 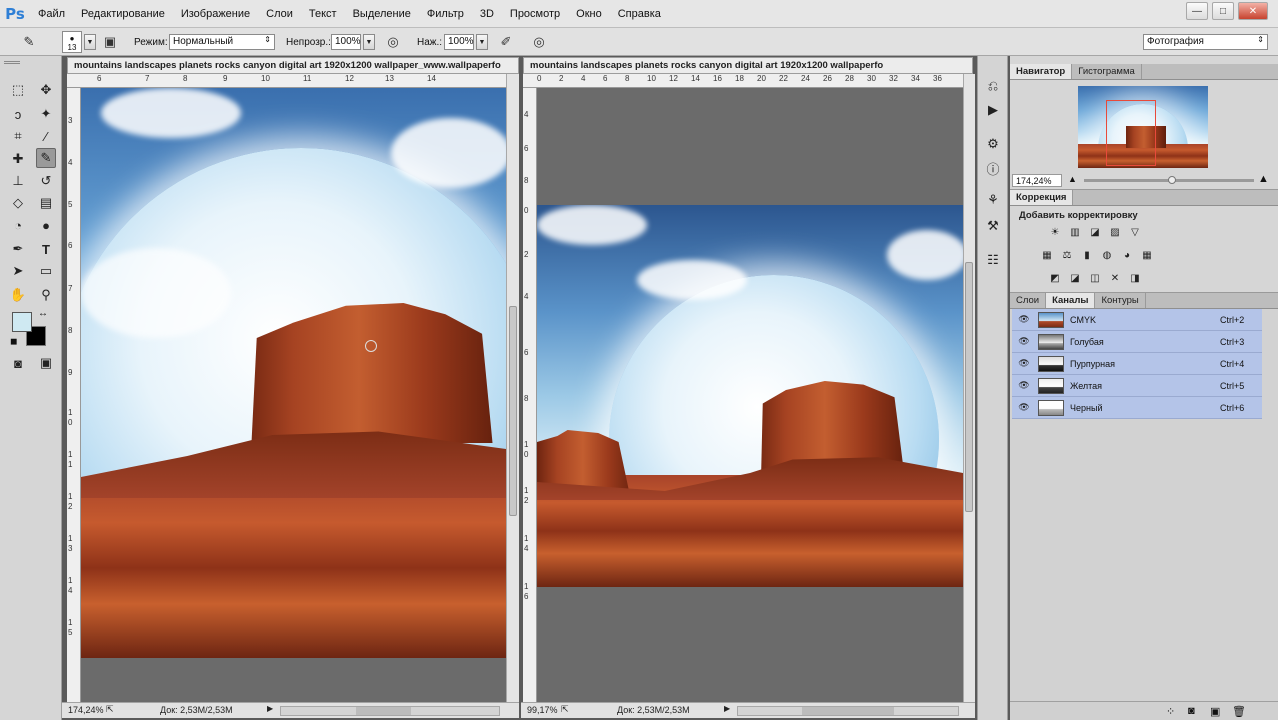 I want to click on load-selection-icon: ⁘, so click(x=1170, y=711).